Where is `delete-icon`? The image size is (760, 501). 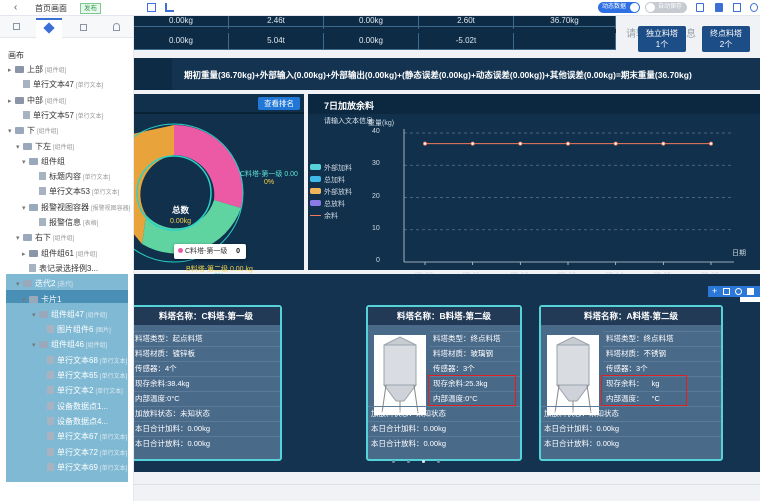
delete-icon is located at coordinates (750, 291).